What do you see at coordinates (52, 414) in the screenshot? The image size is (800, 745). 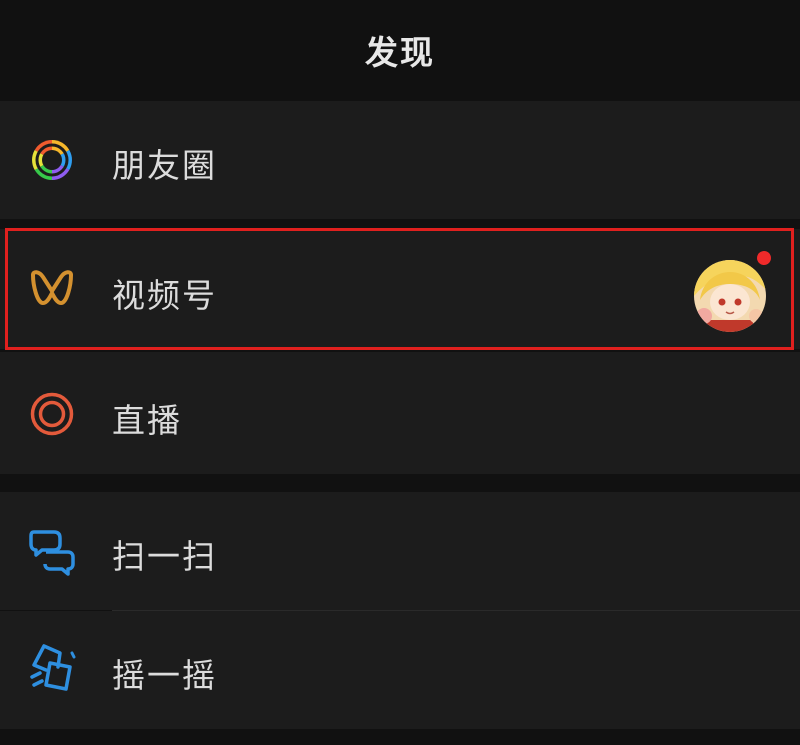 I see `live-icon` at bounding box center [52, 414].